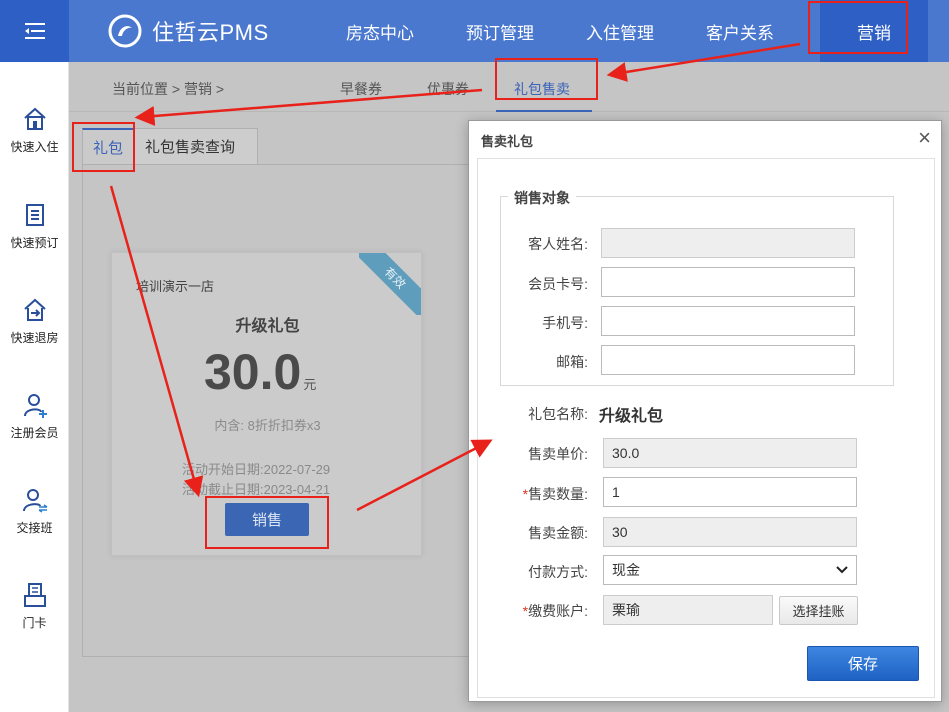 The image size is (949, 712). What do you see at coordinates (35, 406) in the screenshot?
I see `add-user-icon` at bounding box center [35, 406].